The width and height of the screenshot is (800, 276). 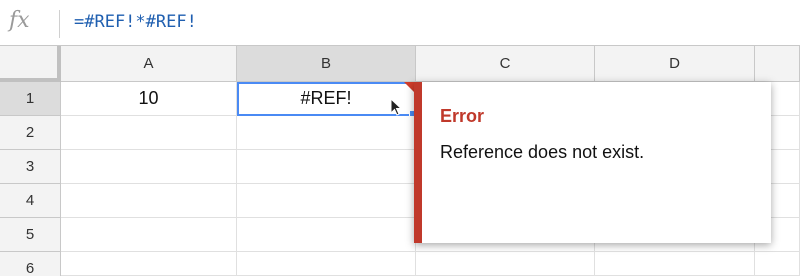 I want to click on row-header-5: 5, so click(x=30, y=235).